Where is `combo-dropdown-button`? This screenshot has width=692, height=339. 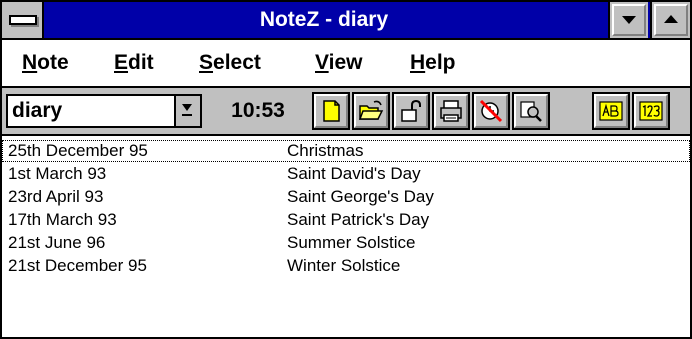
combo-dropdown-button is located at coordinates (187, 111).